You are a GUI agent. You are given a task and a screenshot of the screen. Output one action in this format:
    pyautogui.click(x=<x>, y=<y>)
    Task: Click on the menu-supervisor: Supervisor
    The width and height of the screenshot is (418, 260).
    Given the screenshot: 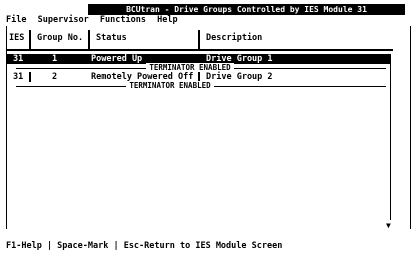 What is the action you would take?
    pyautogui.click(x=63, y=20)
    